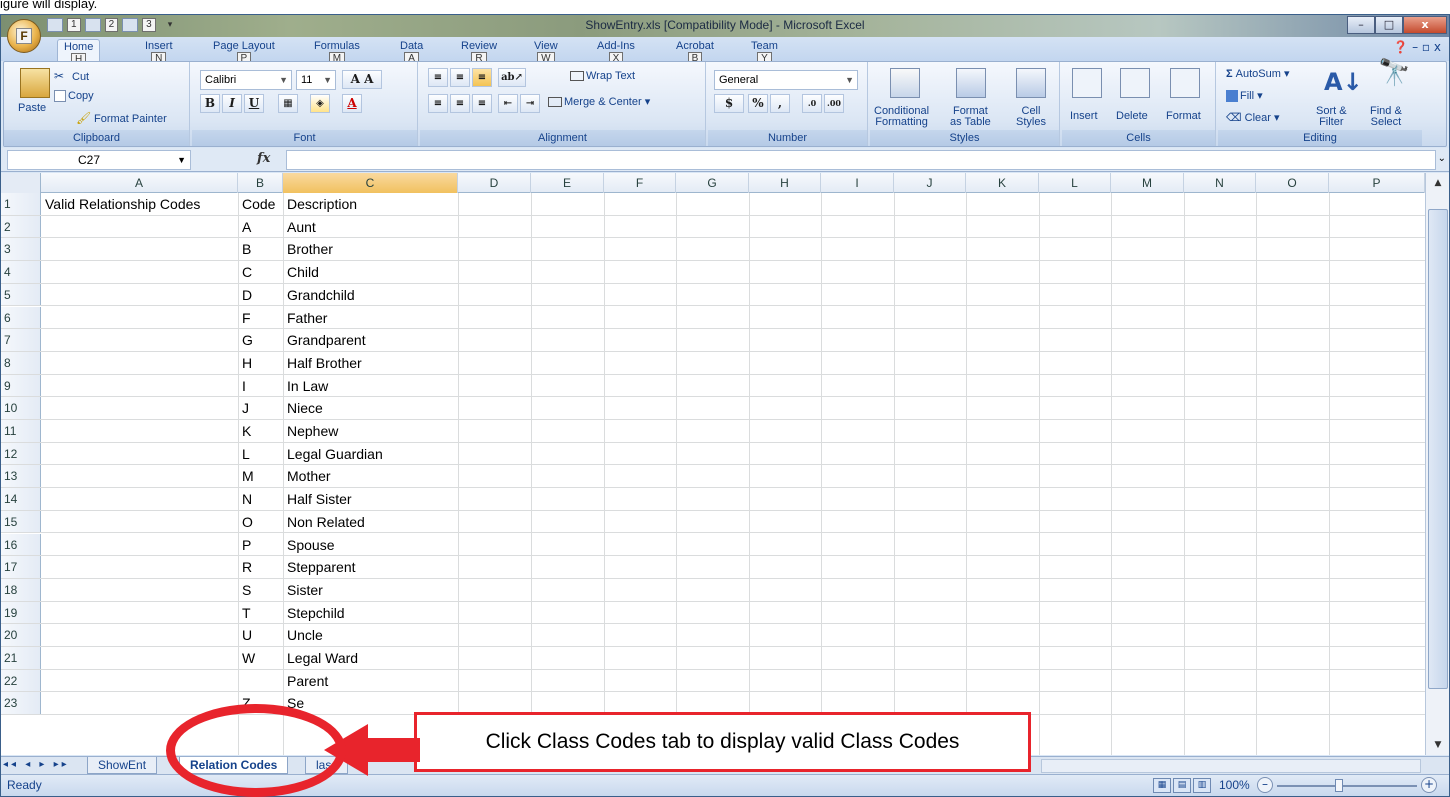 This screenshot has width=1450, height=797. Describe the element at coordinates (21, 272) in the screenshot. I see `row-header: 4` at that location.